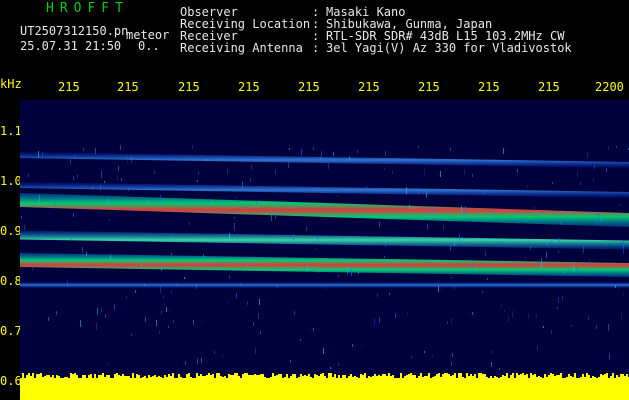  I want to click on x-tick-label: 2200, so click(609, 87).